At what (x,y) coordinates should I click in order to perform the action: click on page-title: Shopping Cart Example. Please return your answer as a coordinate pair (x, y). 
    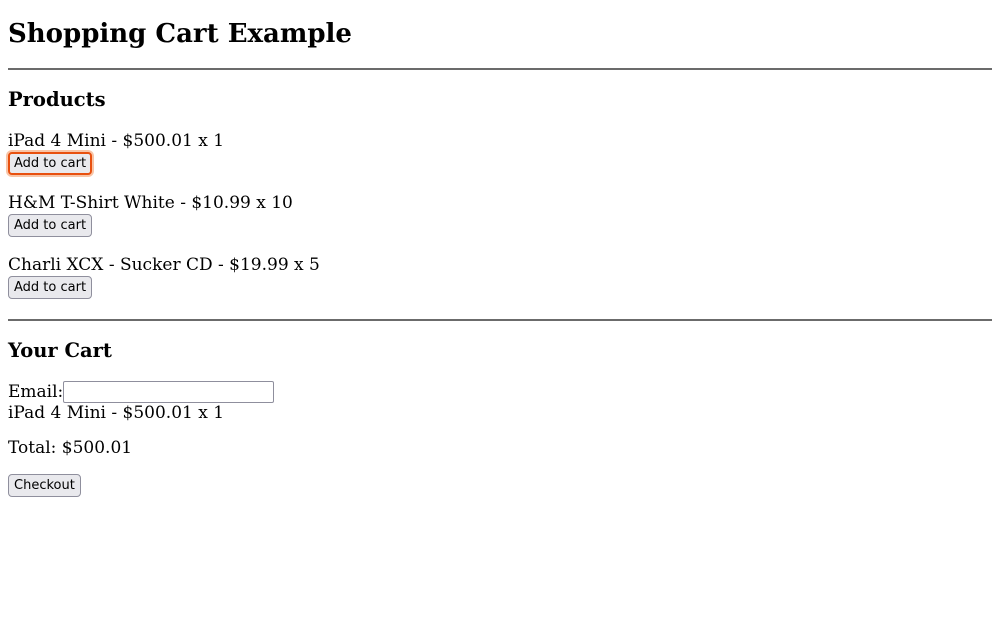
    Looking at the image, I should click on (180, 34).